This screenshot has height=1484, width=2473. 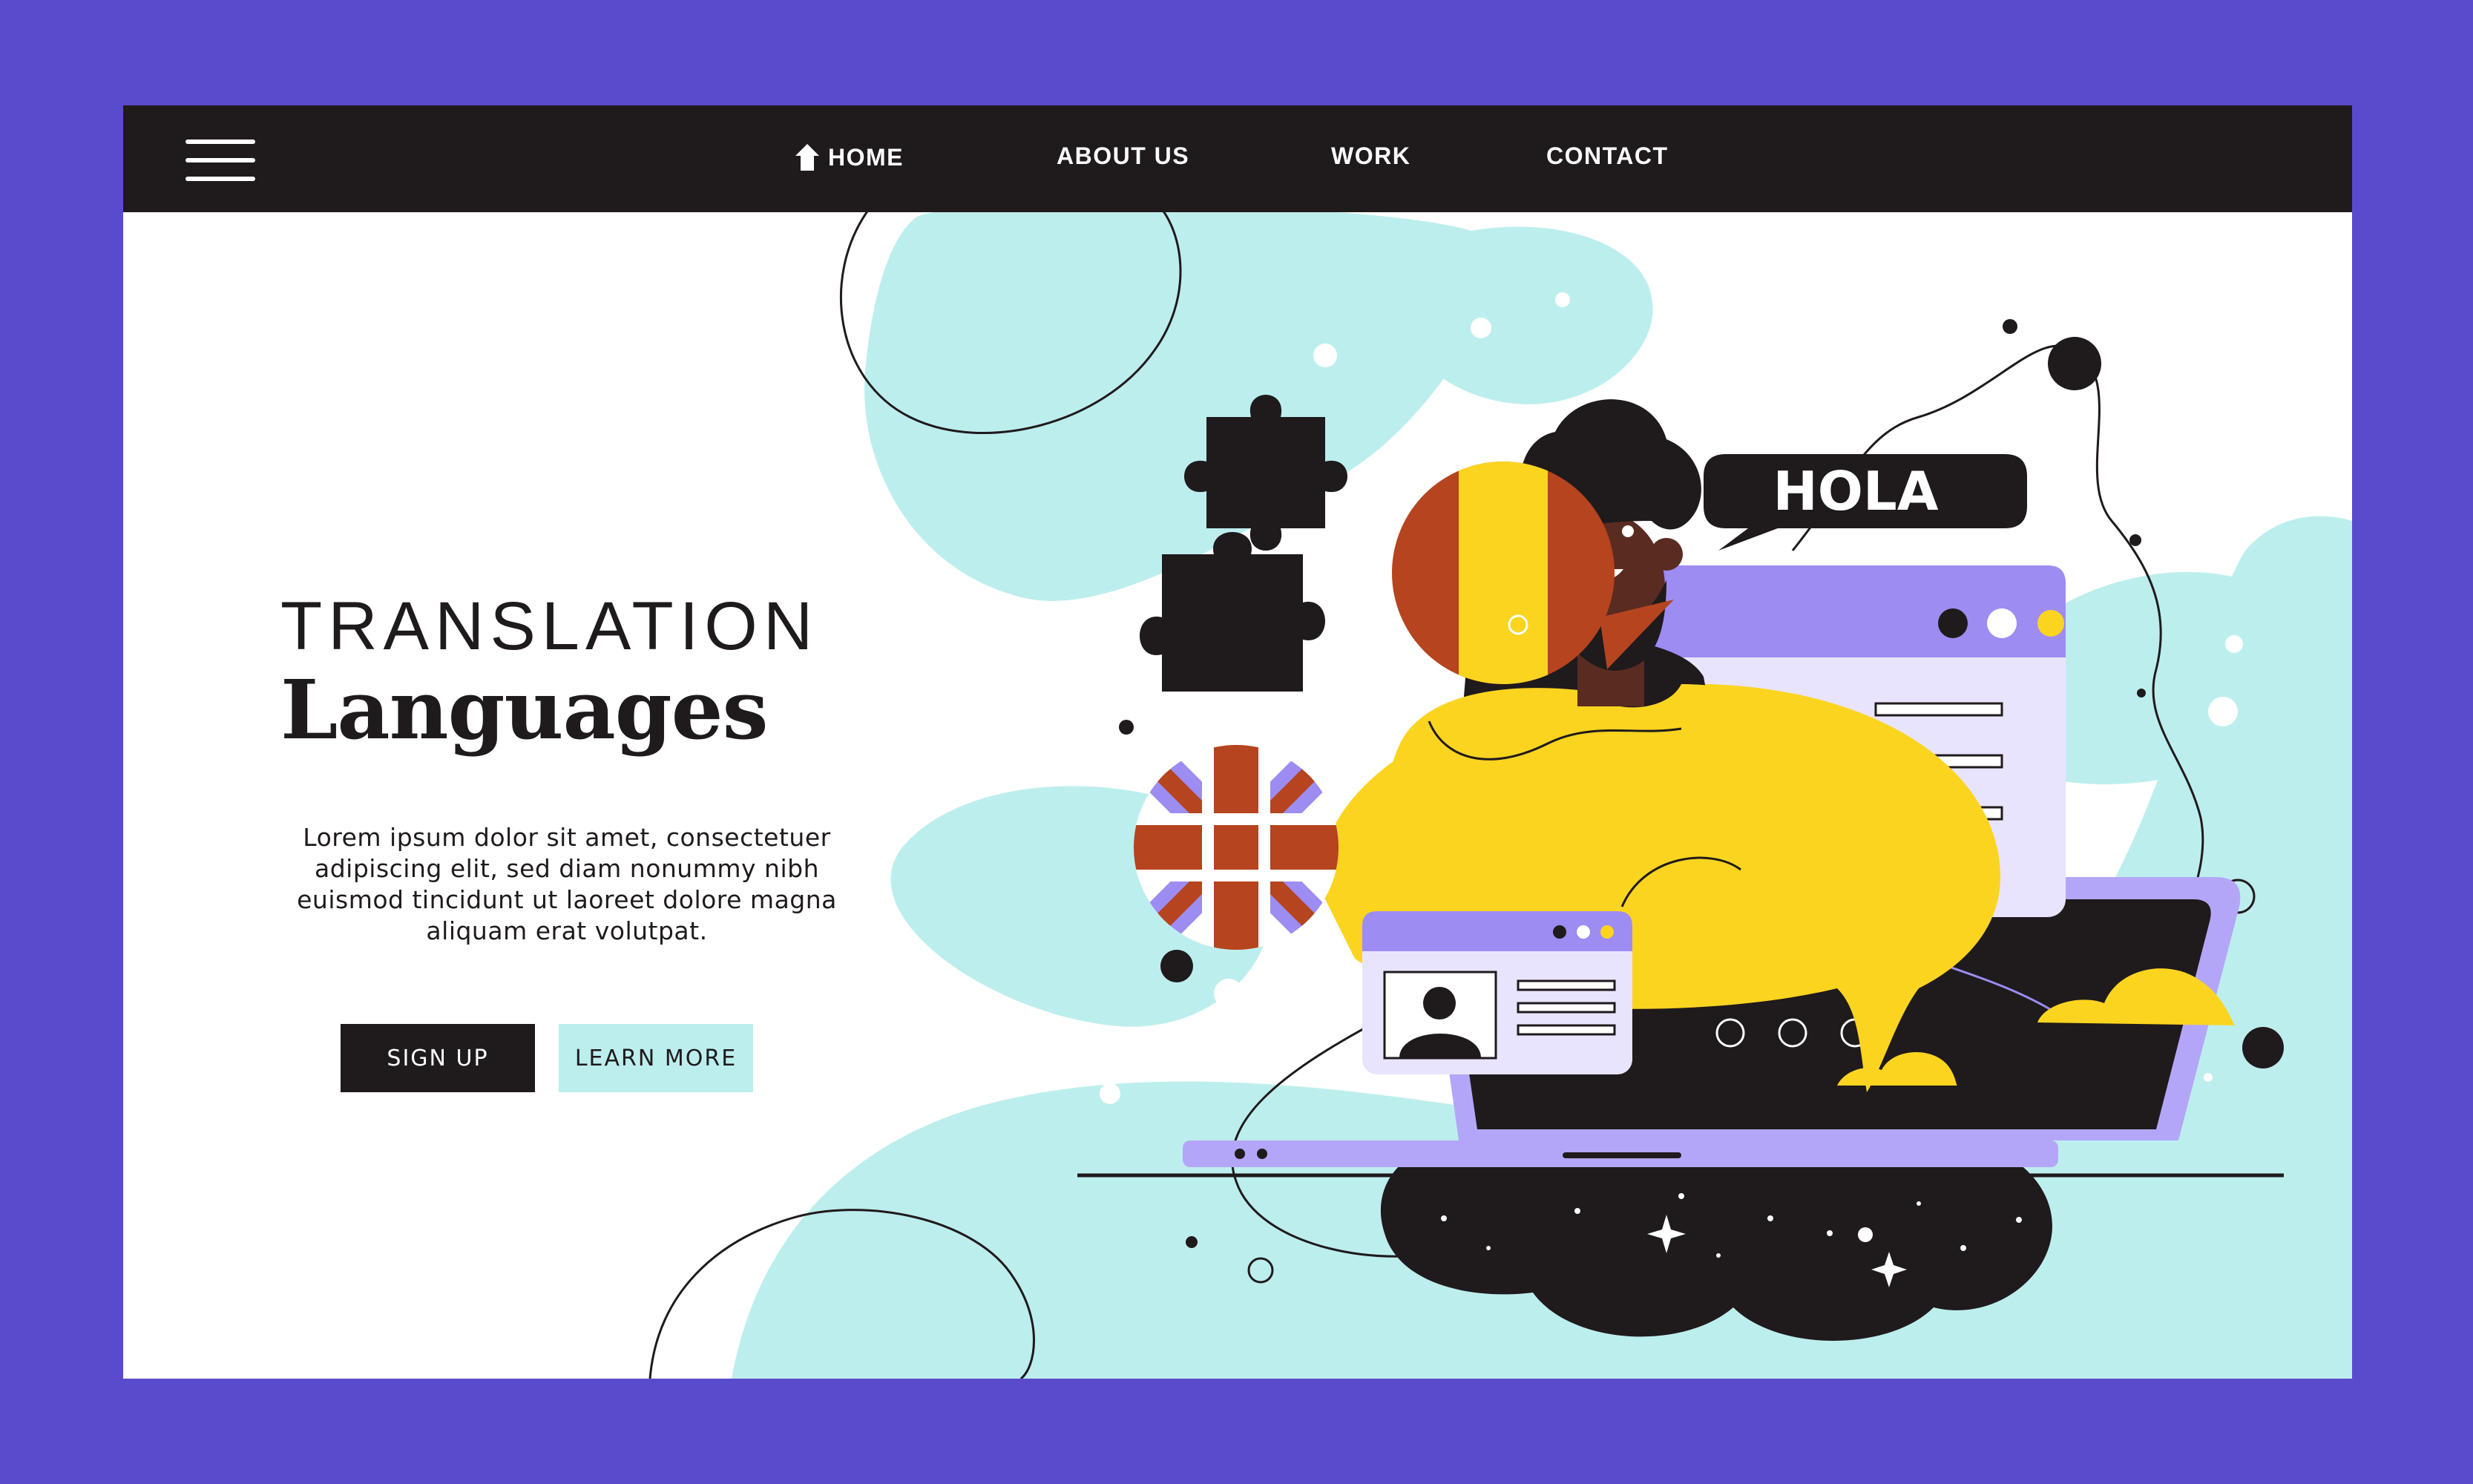 What do you see at coordinates (525, 710) in the screenshot?
I see `hero-title: Languages` at bounding box center [525, 710].